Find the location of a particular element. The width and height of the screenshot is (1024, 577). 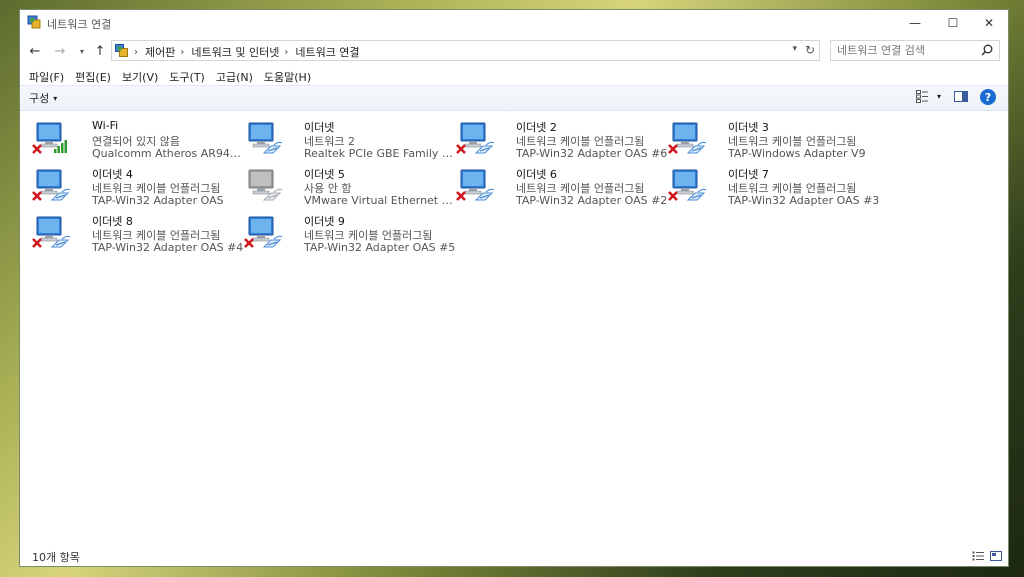

close-button: ✕ is located at coordinates (989, 23).